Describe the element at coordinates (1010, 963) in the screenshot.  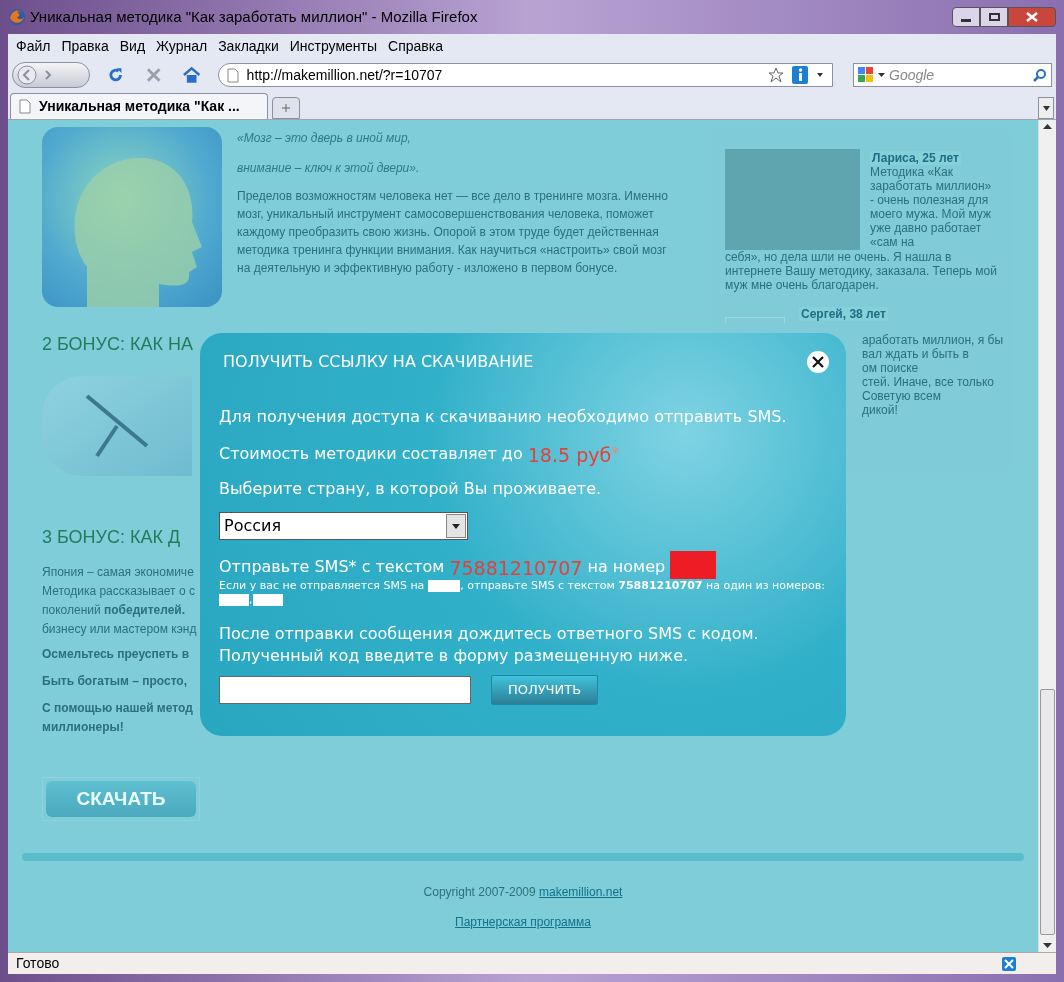
I see `addon-icon` at that location.